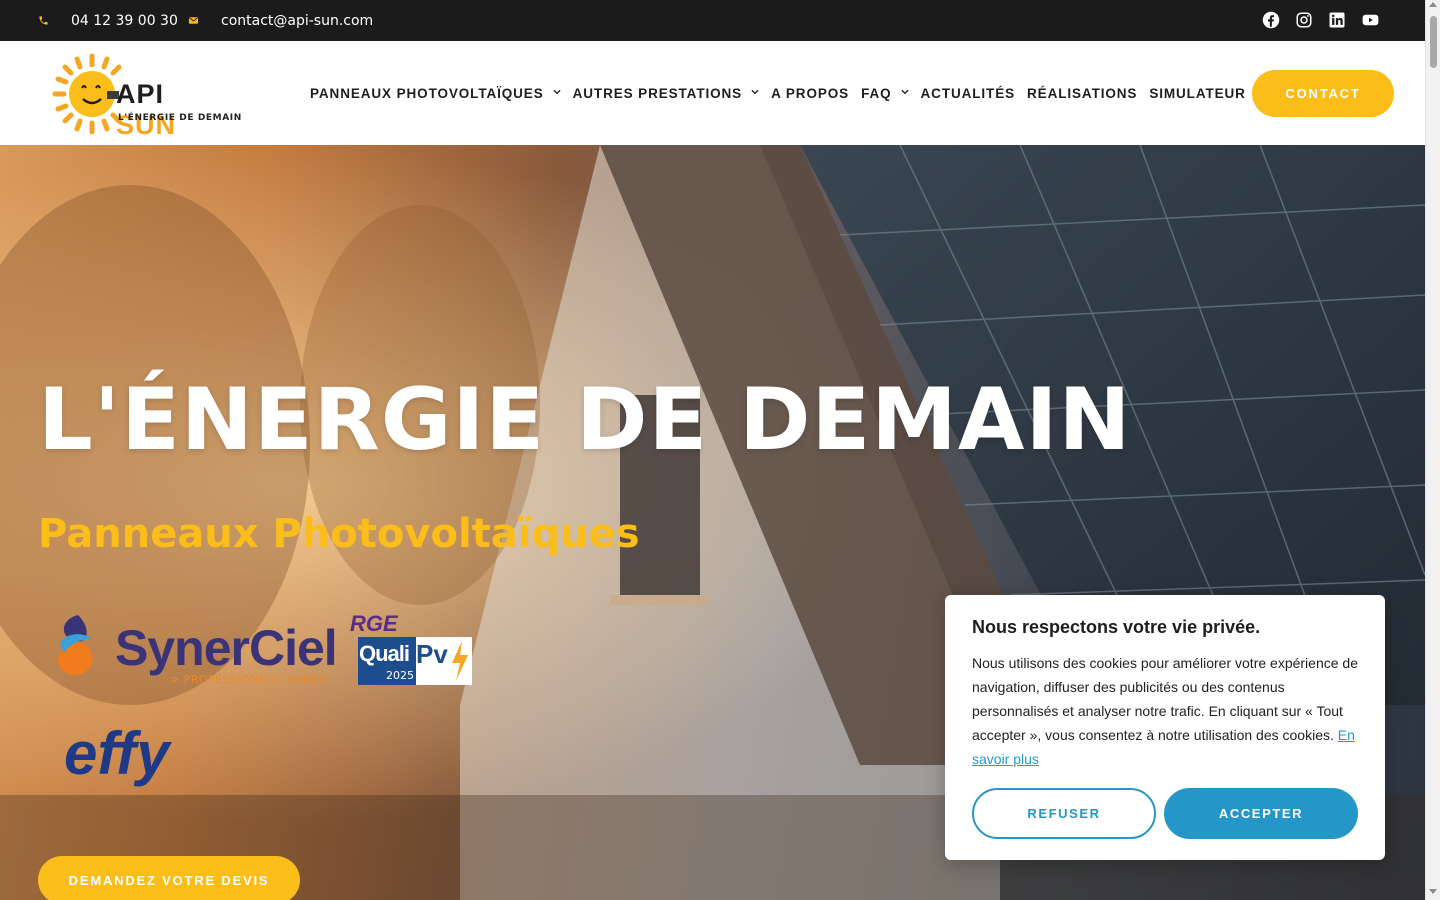 This screenshot has height=900, width=1440. I want to click on nav-realisations: RÉALISATIONS, so click(1082, 93).